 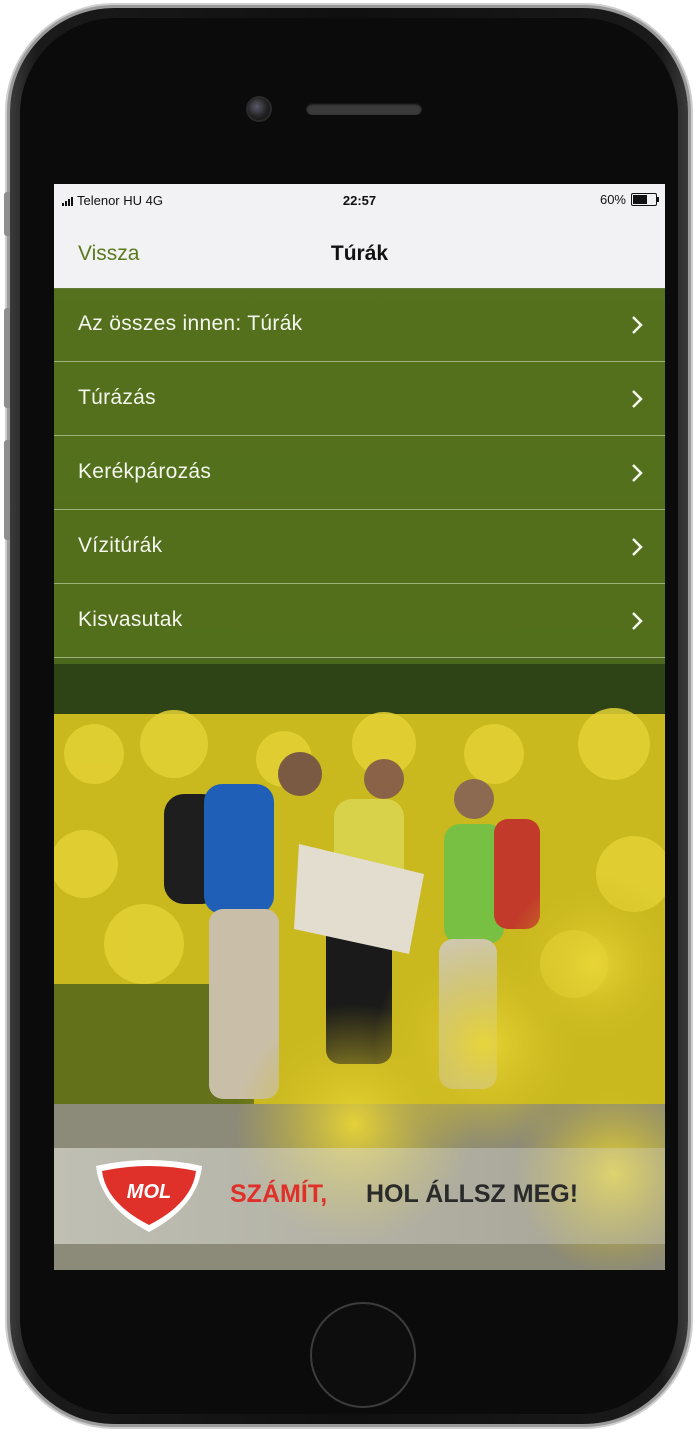 I want to click on list-item-label: Az összes innen: Túrák, so click(x=190, y=323).